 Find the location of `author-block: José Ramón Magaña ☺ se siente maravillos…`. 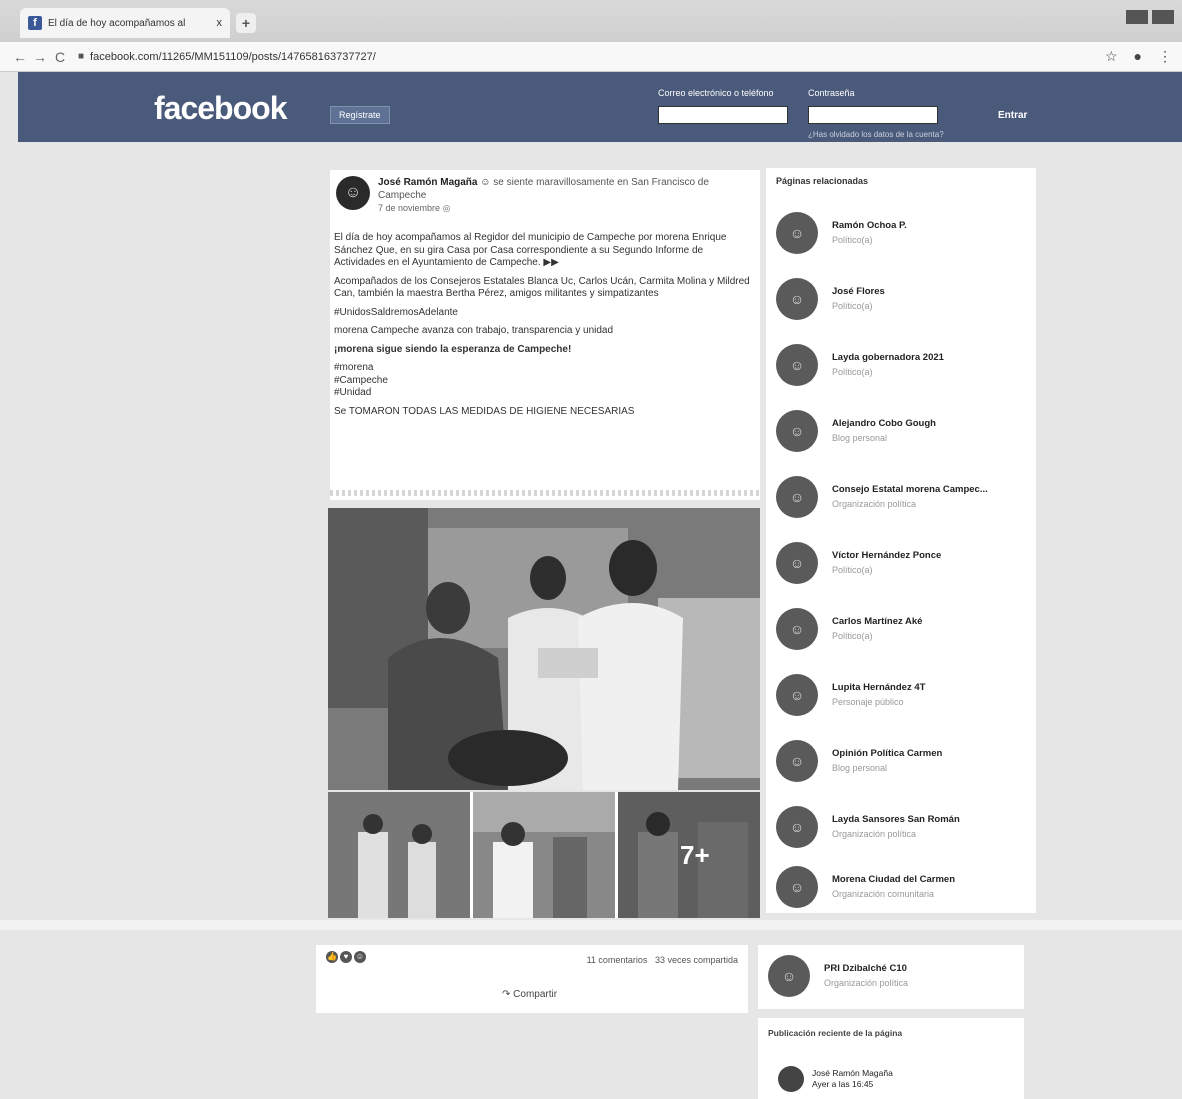

author-block: José Ramón Magaña ☺ se siente maravillos… is located at coordinates (558, 195).